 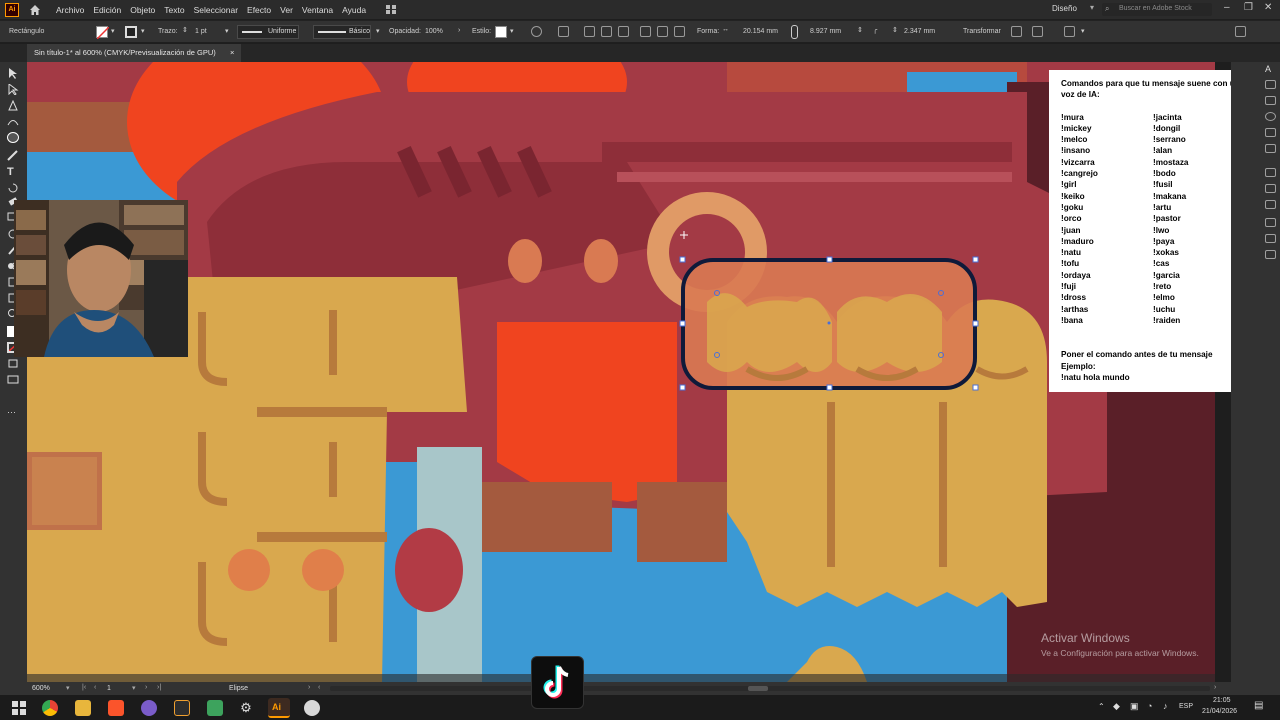 I want to click on home-icon, so click(x=35, y=10).